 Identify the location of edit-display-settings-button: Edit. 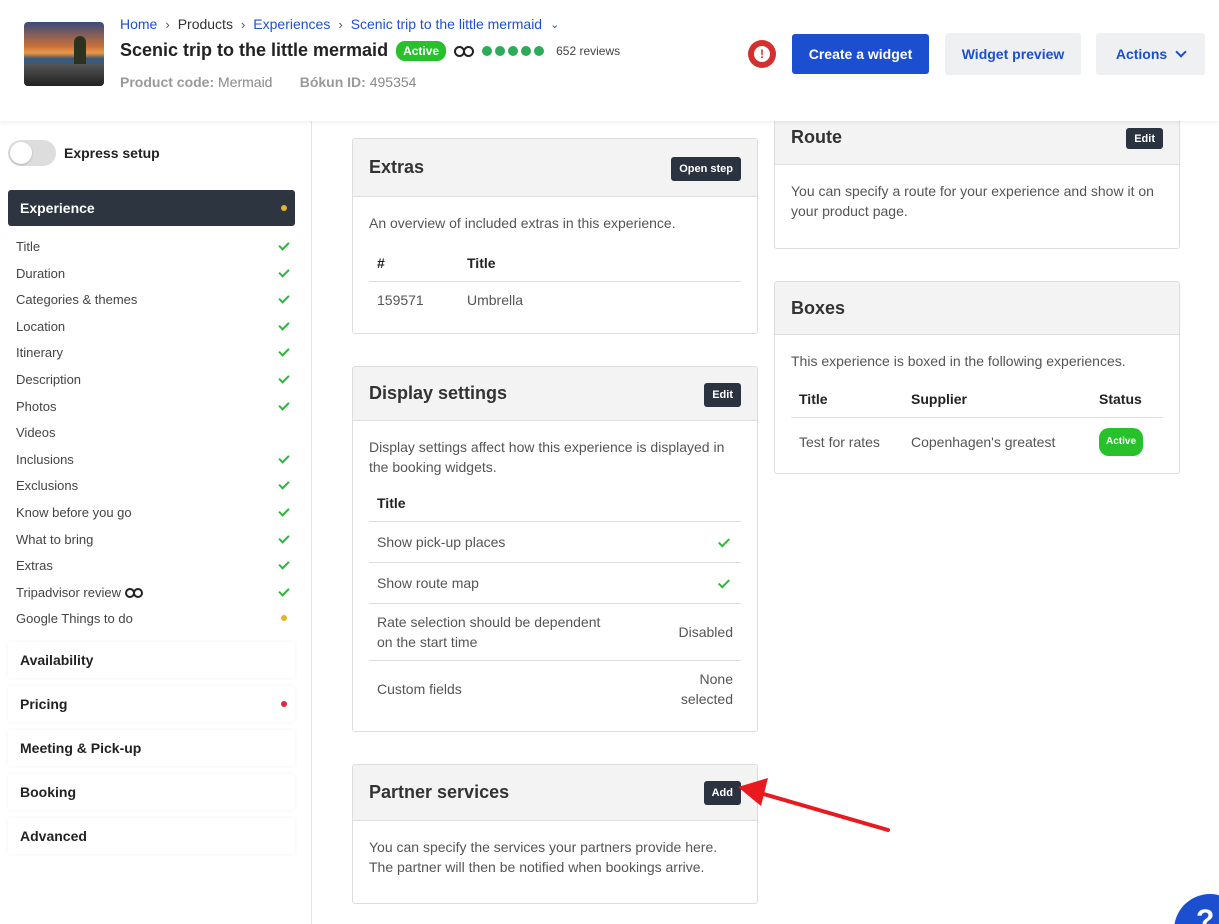
(722, 395).